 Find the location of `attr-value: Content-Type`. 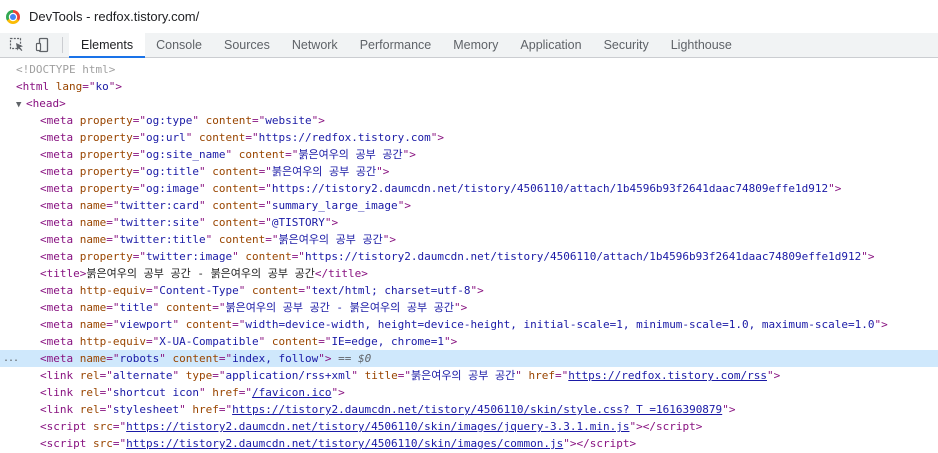

attr-value: Content-Type is located at coordinates (199, 290).